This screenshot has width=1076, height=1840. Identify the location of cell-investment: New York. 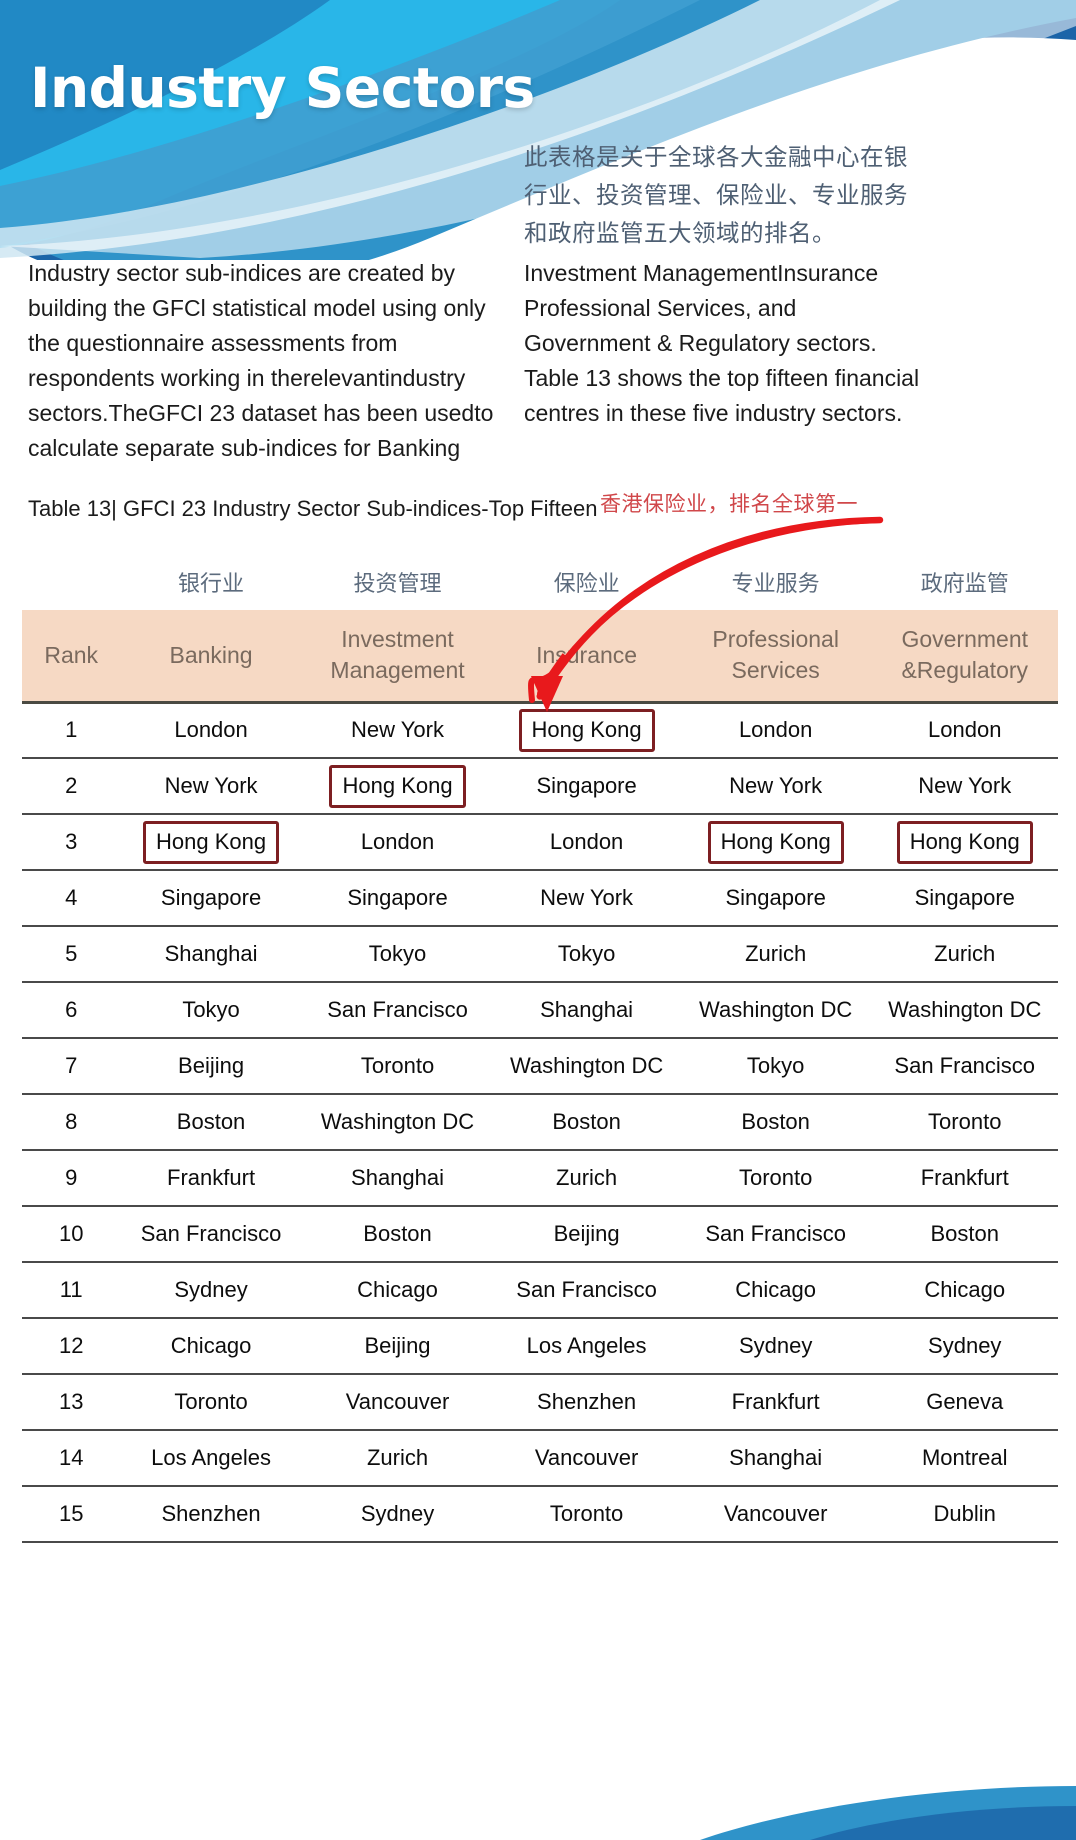
(397, 730).